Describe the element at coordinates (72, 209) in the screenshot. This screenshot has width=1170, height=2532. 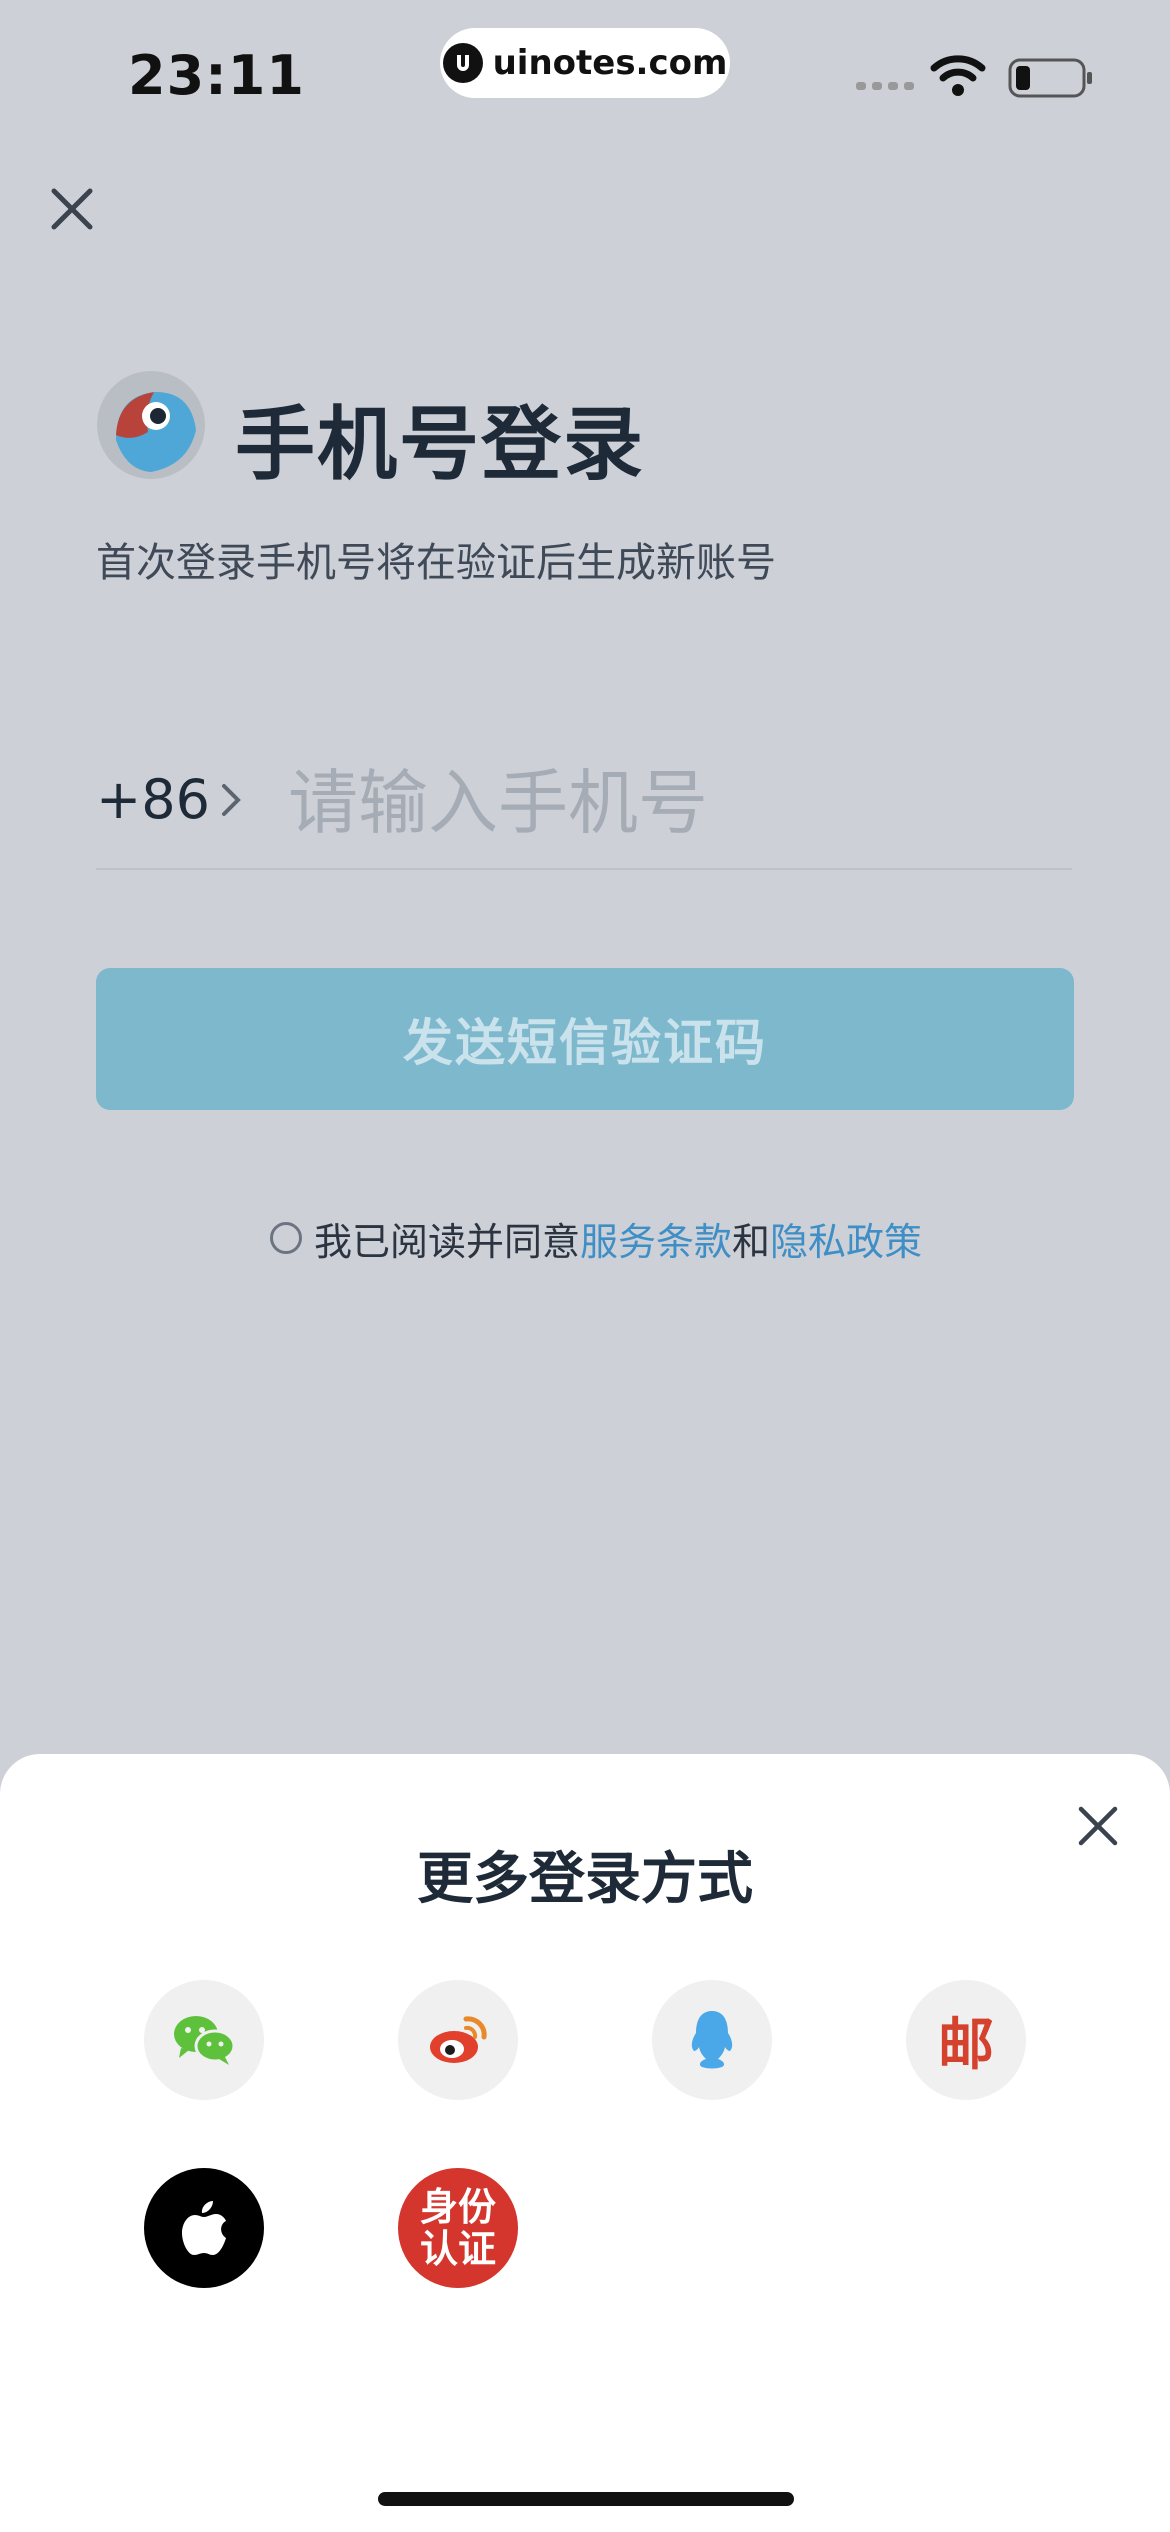
I see `close-icon` at that location.